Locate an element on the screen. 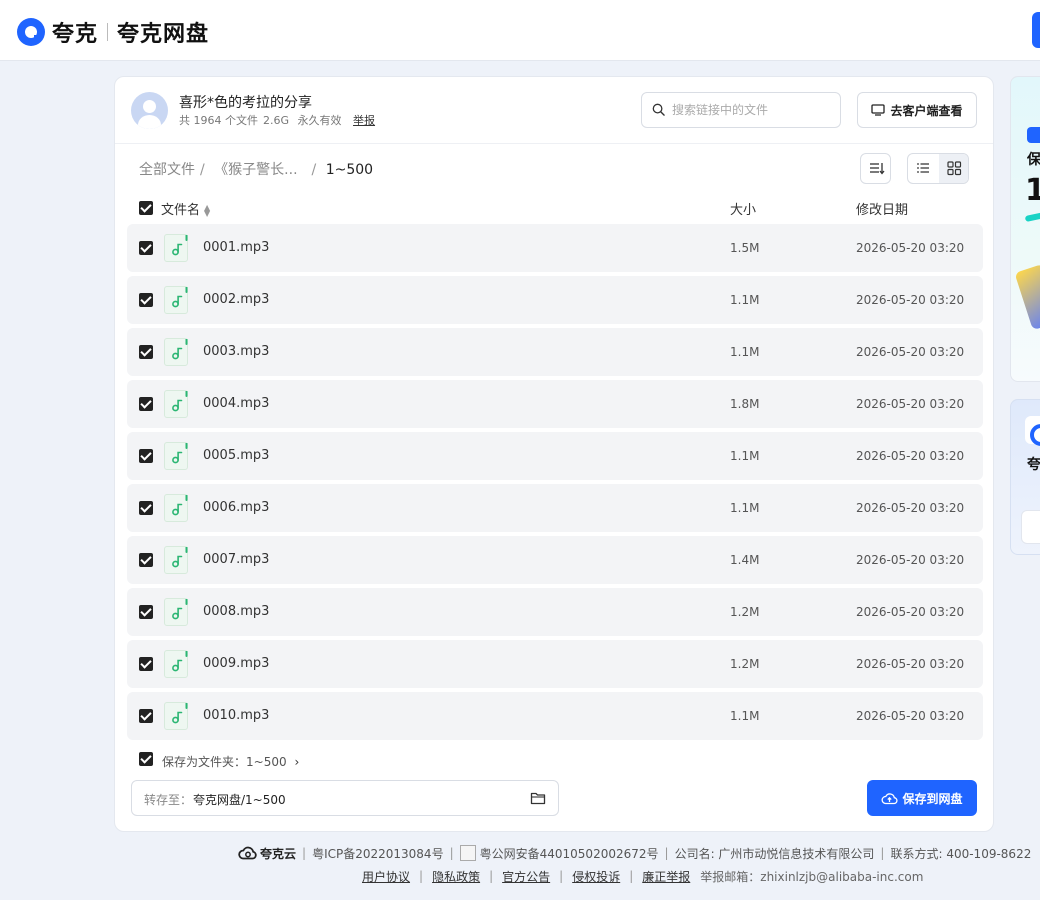 The height and width of the screenshot is (900, 1040). open-client-button: 去客户端查看 is located at coordinates (917, 110).